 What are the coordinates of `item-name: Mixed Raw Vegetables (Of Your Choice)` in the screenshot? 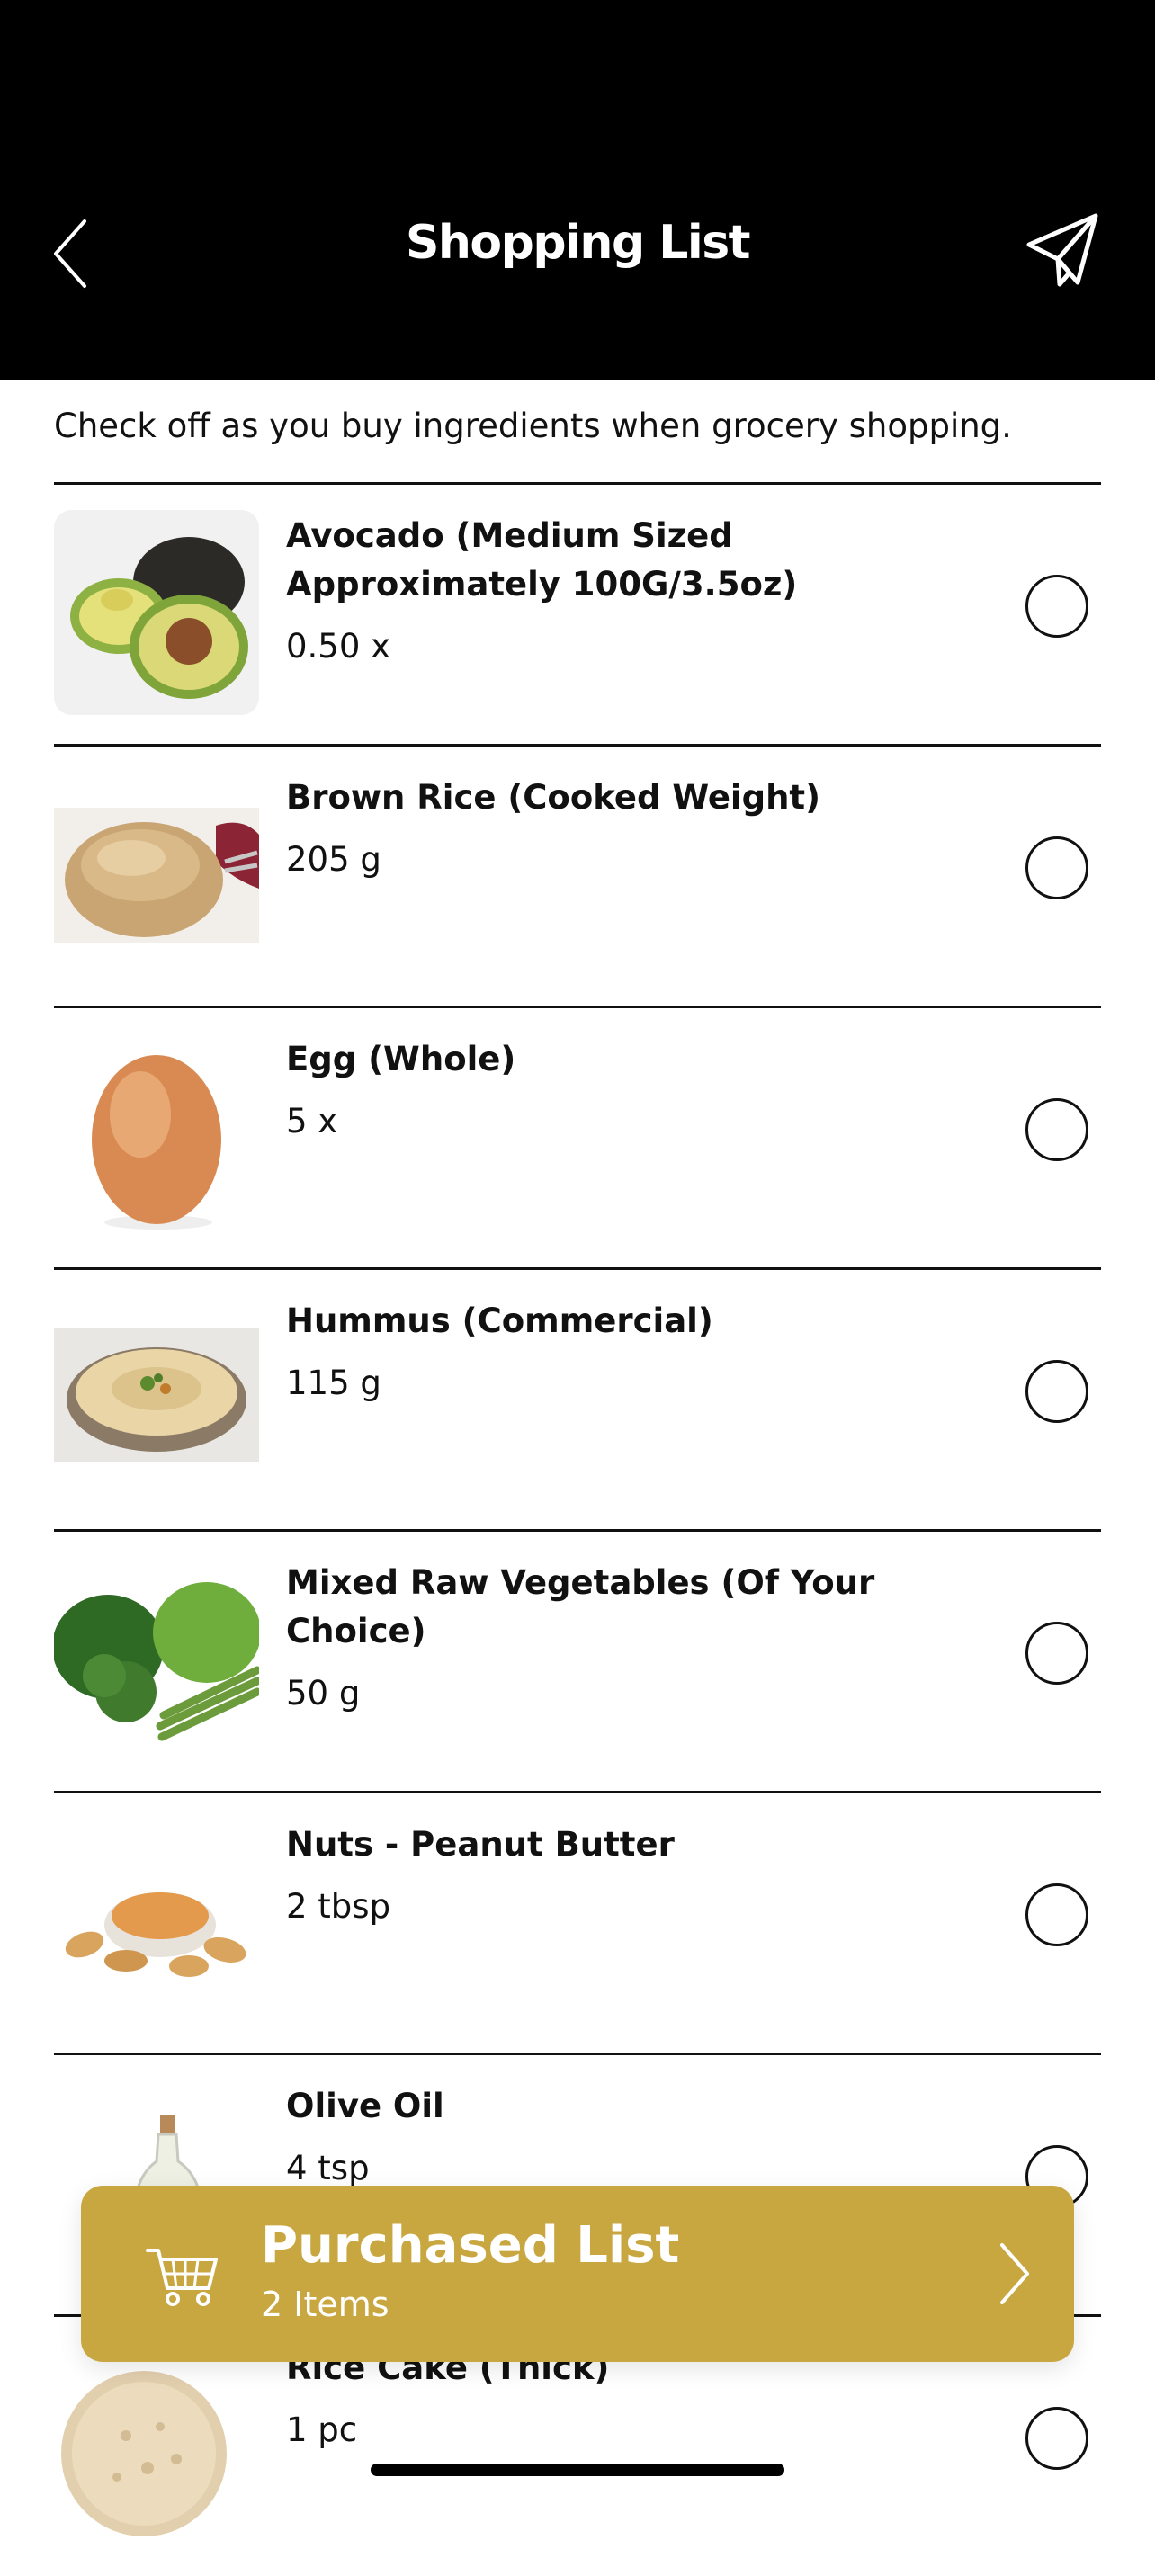 It's located at (580, 1606).